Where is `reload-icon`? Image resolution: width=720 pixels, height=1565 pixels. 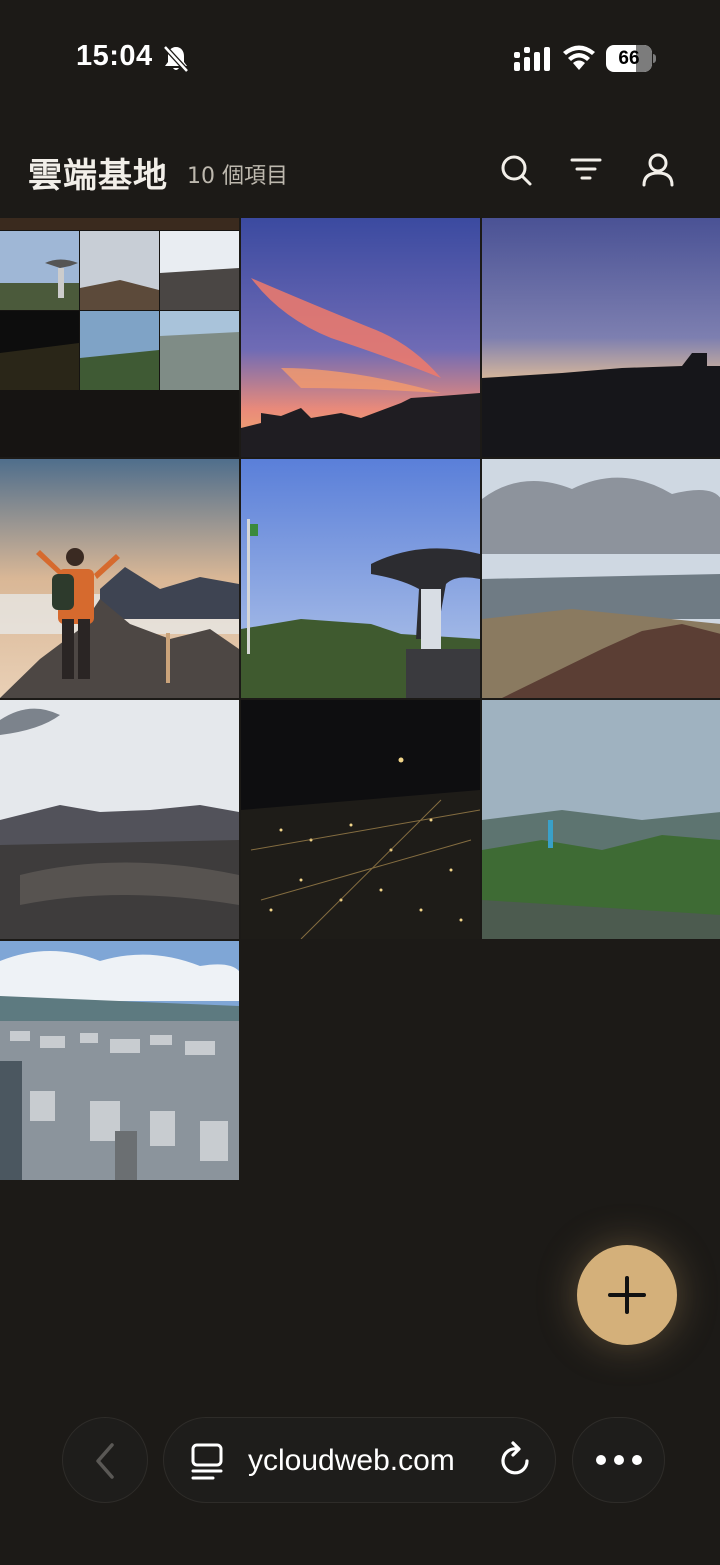 reload-icon is located at coordinates (515, 1460).